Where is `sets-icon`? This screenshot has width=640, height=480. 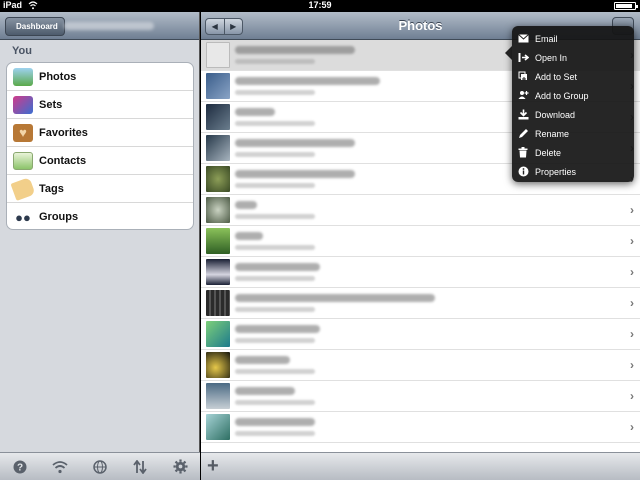
sets-icon is located at coordinates (23, 104).